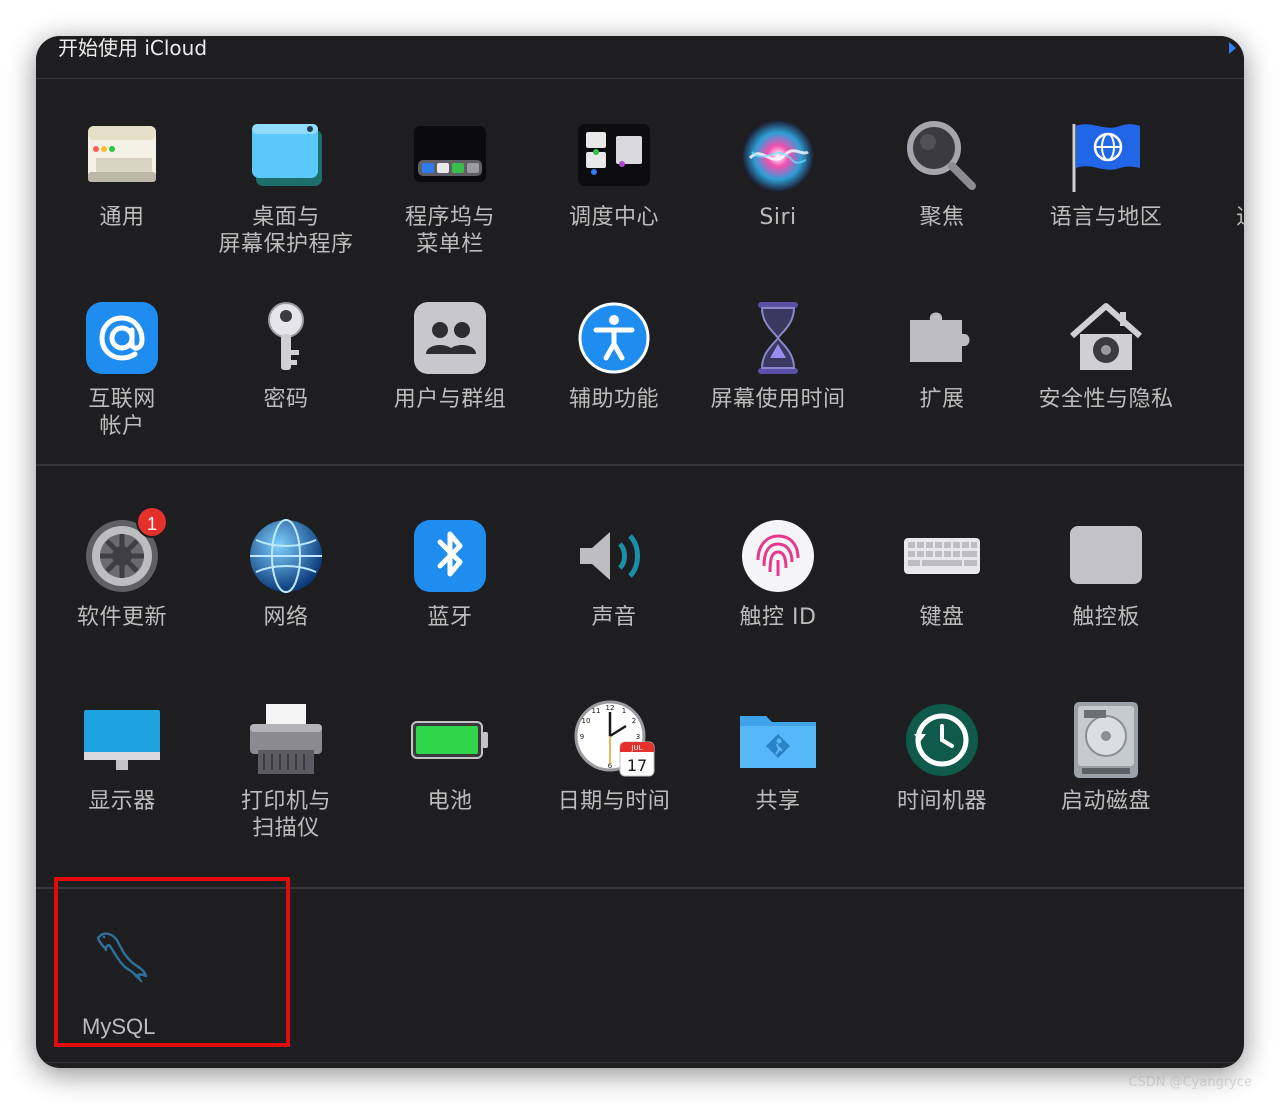 The width and height of the screenshot is (1280, 1104). Describe the element at coordinates (1106, 217) in the screenshot. I see `pane-language-label: 语言与地区` at that location.